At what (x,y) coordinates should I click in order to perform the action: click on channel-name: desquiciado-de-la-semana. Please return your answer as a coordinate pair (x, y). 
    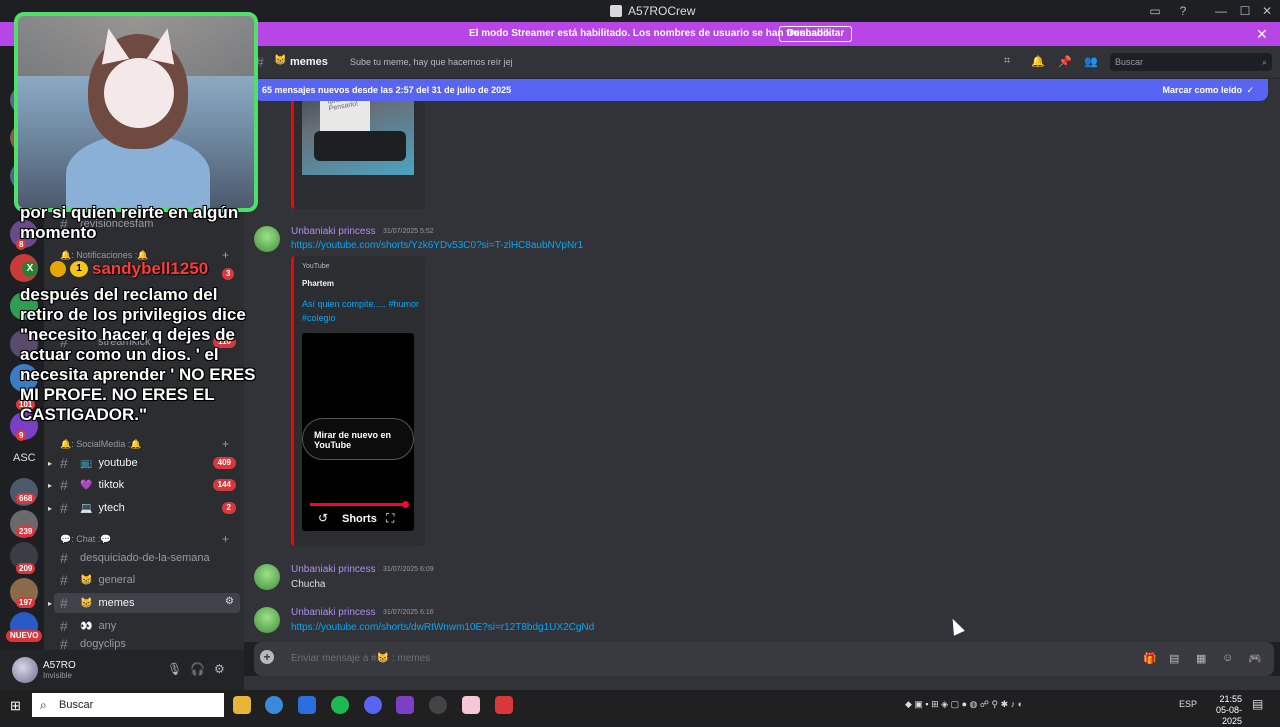
    Looking at the image, I should click on (145, 558).